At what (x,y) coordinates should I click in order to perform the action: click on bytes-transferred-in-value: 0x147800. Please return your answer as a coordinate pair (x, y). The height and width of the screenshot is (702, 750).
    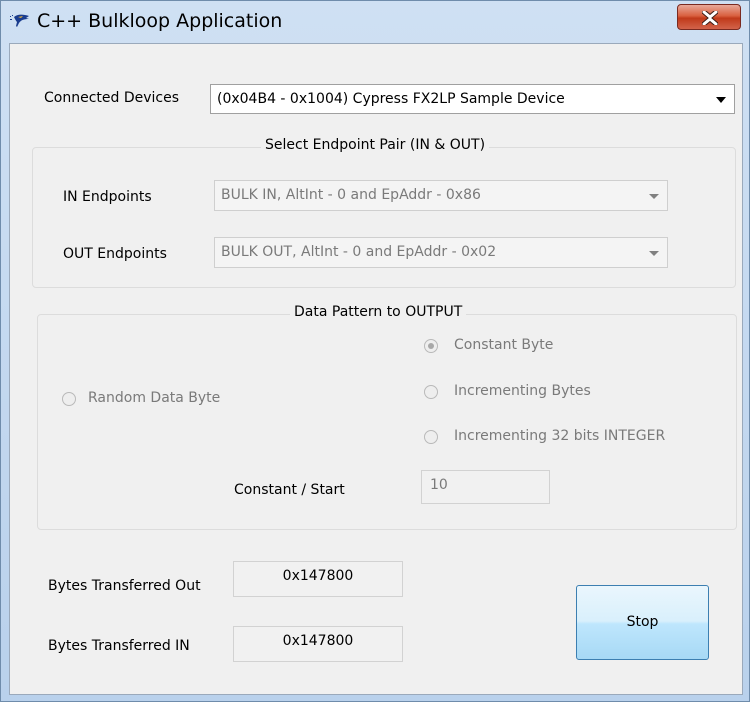
    Looking at the image, I should click on (318, 641).